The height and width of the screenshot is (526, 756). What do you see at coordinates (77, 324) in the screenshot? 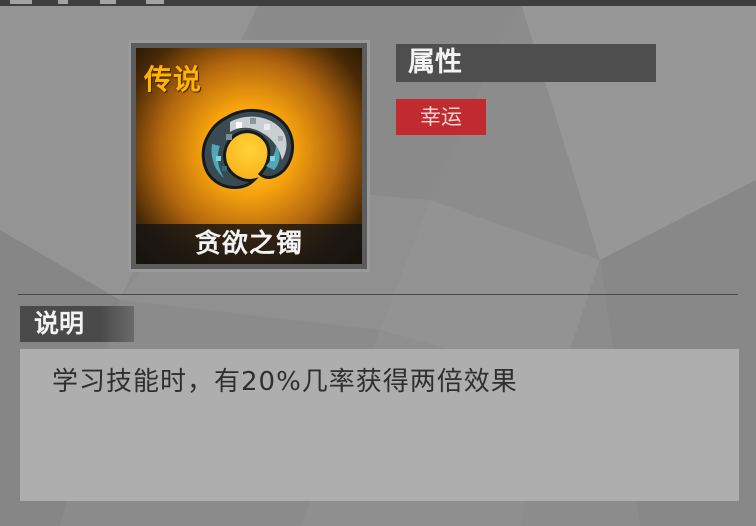
I see `description-header: 说明` at bounding box center [77, 324].